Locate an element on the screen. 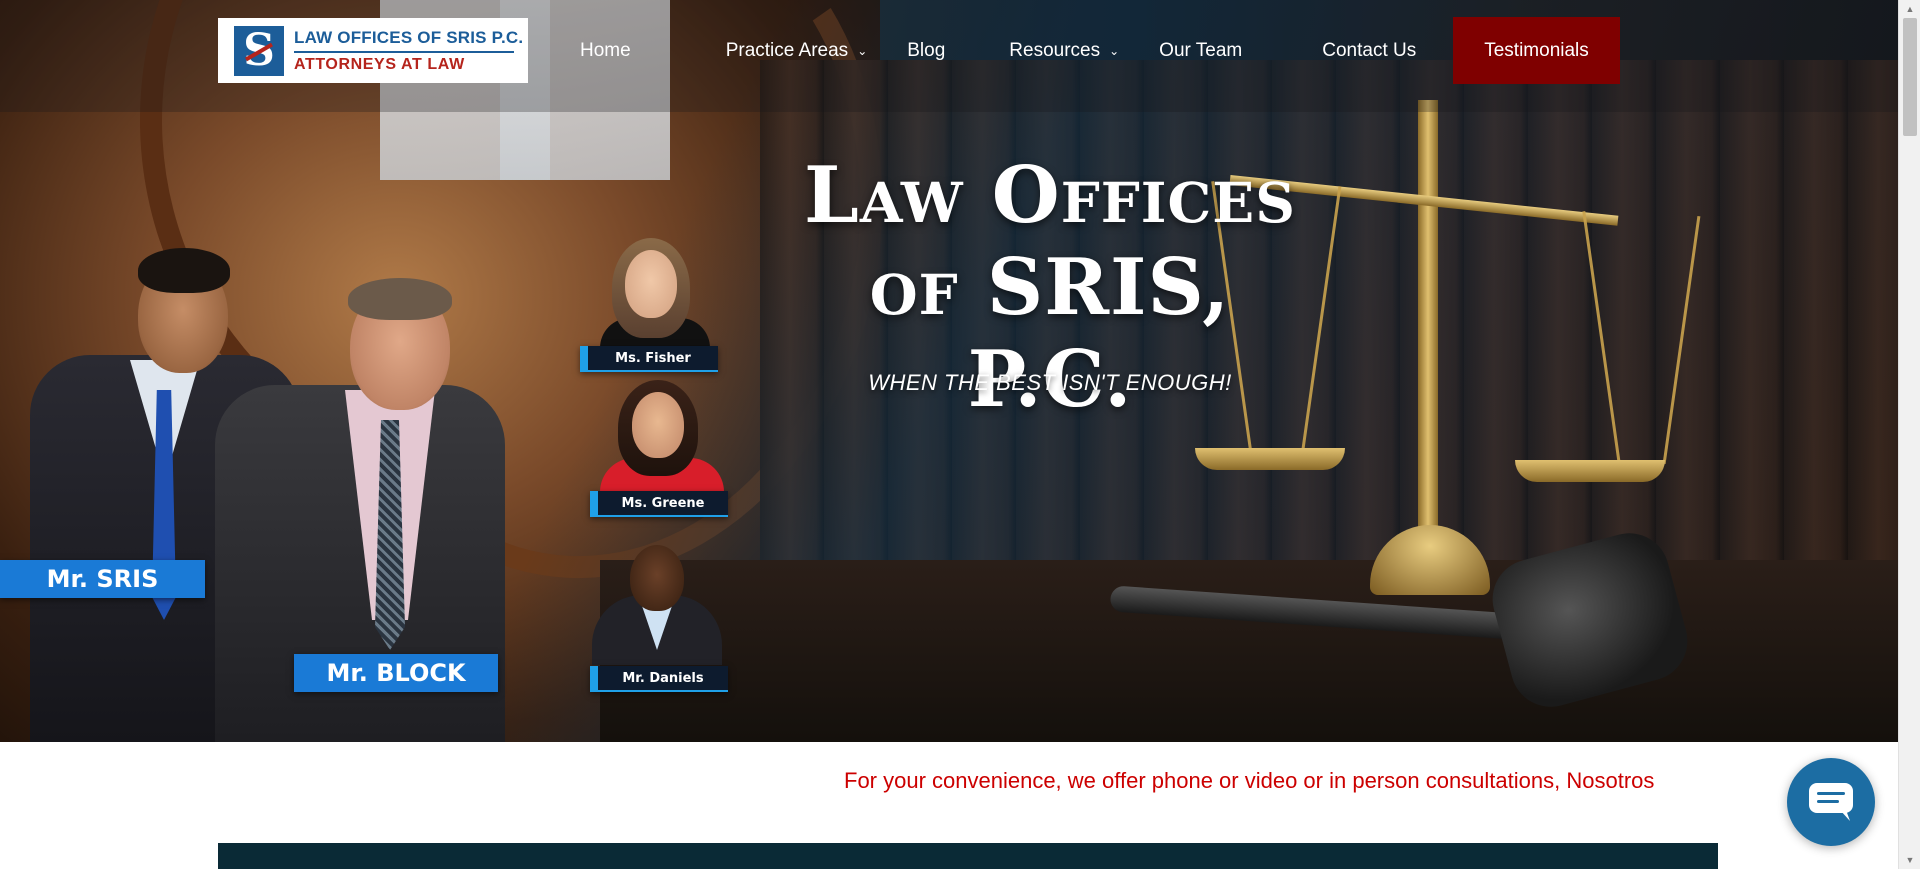 Image resolution: width=1920 pixels, height=869 pixels. scroll-up-icon: ▲ is located at coordinates (1909, 9).